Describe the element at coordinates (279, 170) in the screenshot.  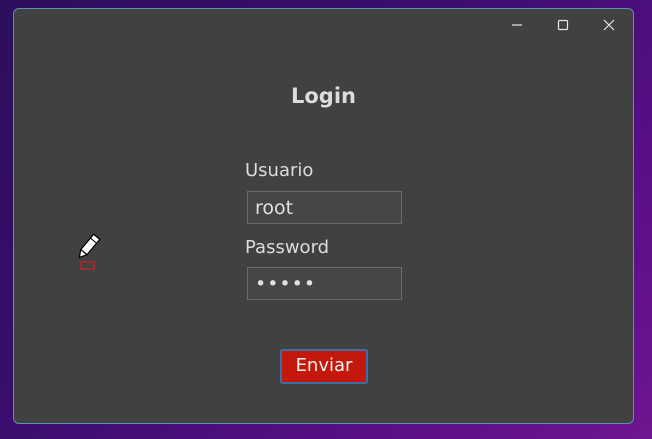
I see `username-label: Usuario` at that location.